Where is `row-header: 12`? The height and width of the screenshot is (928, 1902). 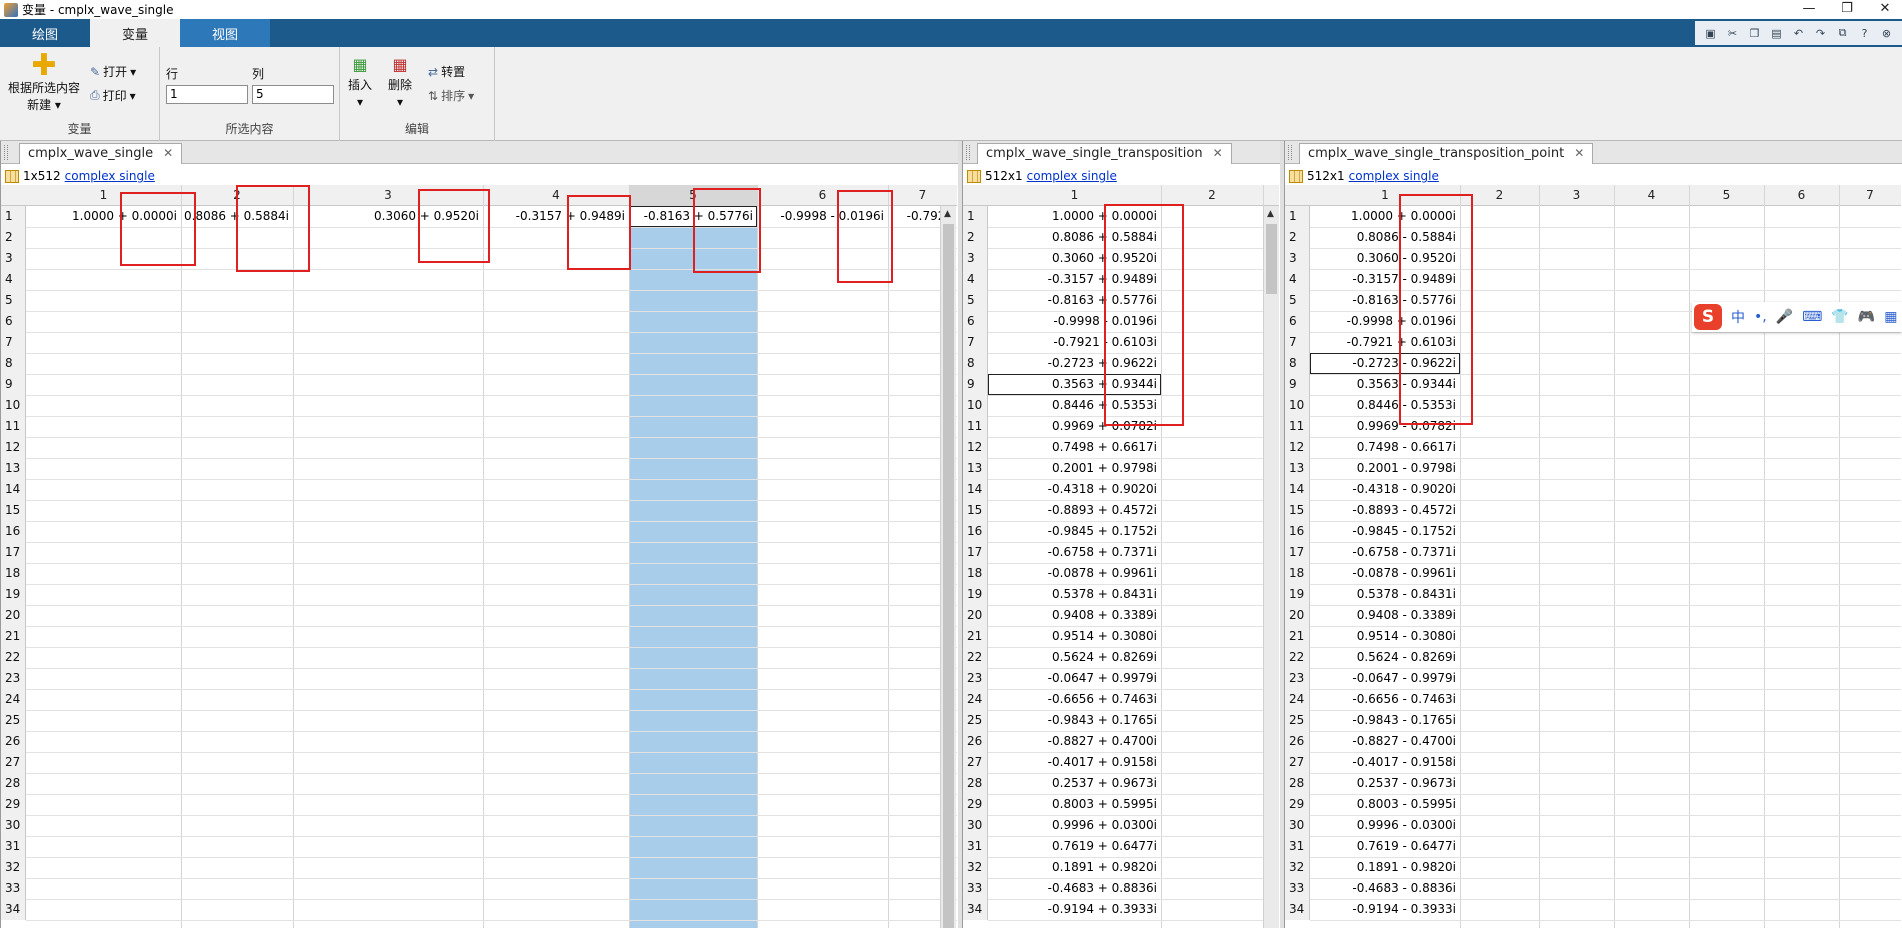
row-header: 12 is located at coordinates (1297, 447).